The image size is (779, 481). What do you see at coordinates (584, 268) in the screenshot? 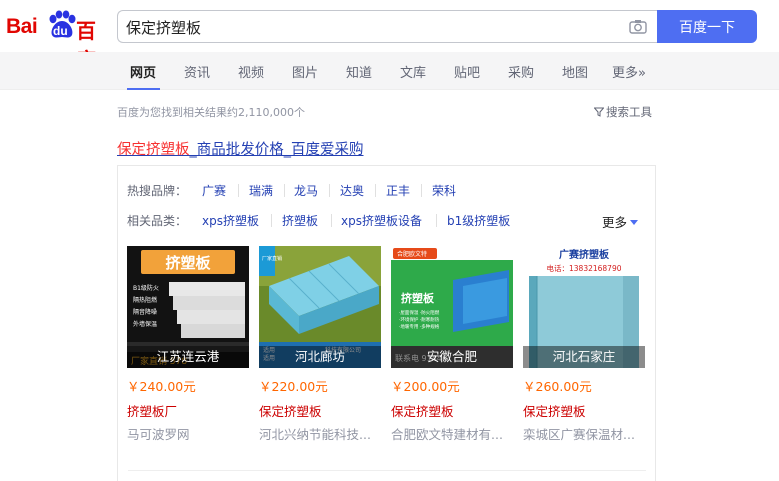
I see `product-image-phone: 电话：13832168790` at bounding box center [584, 268].